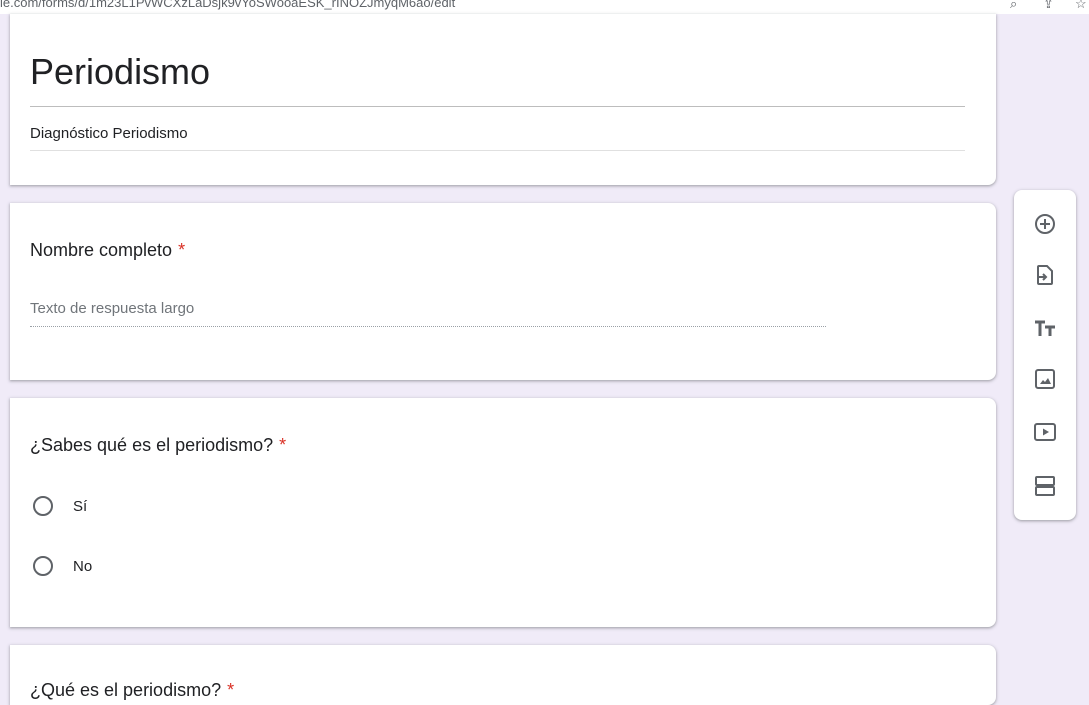  What do you see at coordinates (1045, 275) in the screenshot?
I see `import-questions-icon` at bounding box center [1045, 275].